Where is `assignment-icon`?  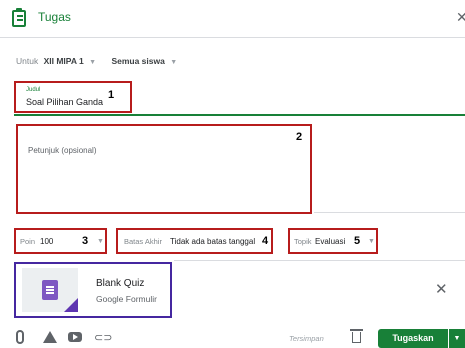 assignment-icon is located at coordinates (19, 17).